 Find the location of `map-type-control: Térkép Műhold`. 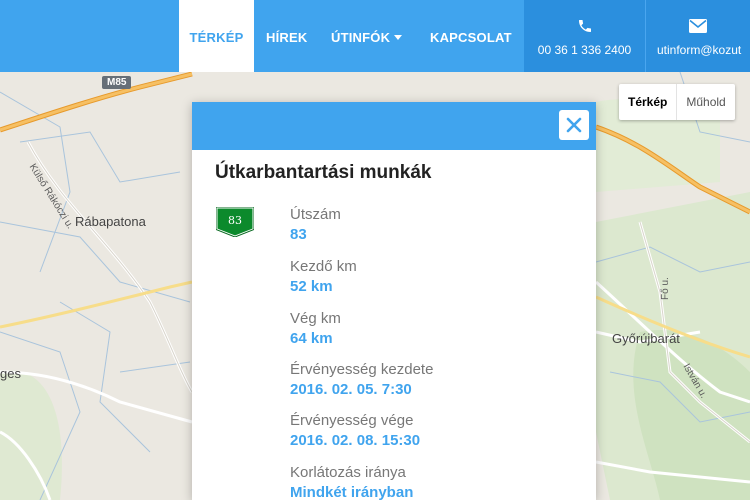

map-type-control: Térkép Műhold is located at coordinates (677, 102).